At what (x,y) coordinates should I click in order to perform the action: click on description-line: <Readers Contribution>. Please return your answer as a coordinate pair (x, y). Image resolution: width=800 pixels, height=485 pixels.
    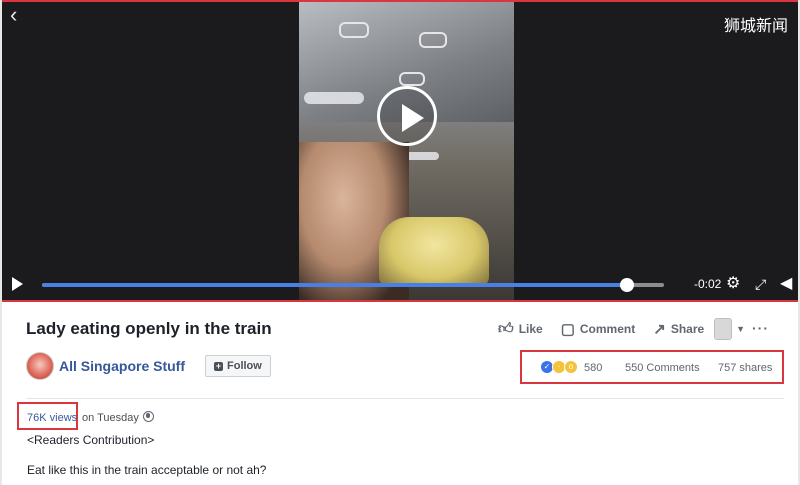
    Looking at the image, I should click on (91, 440).